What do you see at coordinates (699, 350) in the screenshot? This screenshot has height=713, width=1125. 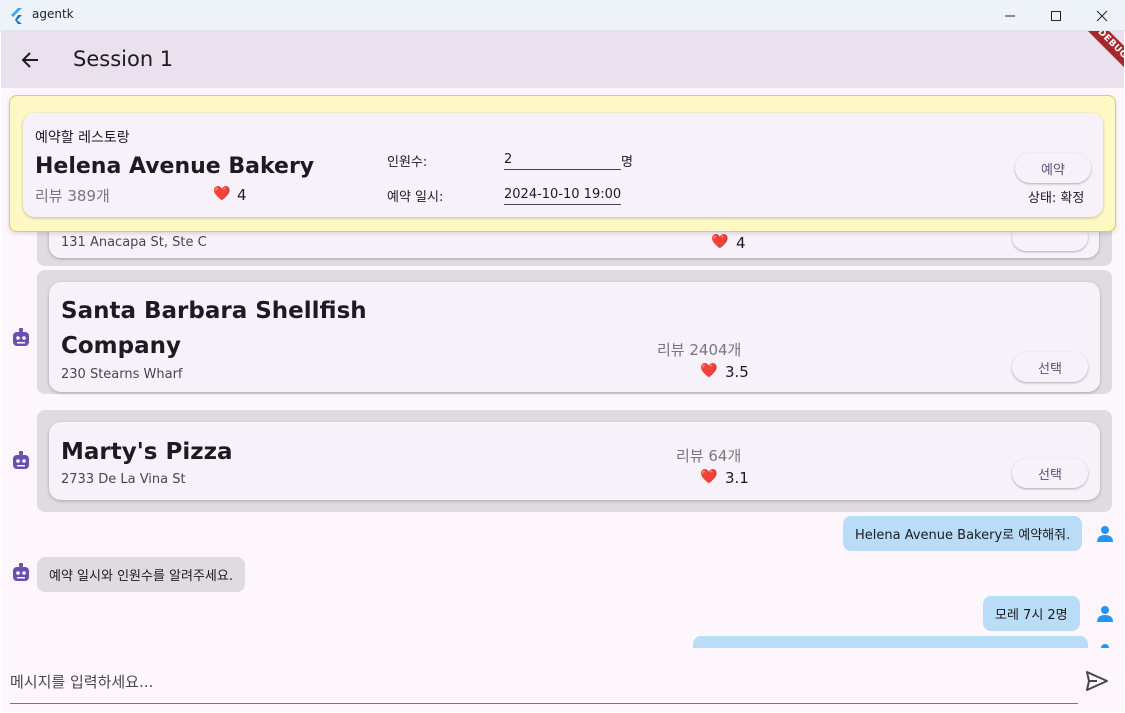 I see `restaurant-reviews: 리뷰 2404개` at bounding box center [699, 350].